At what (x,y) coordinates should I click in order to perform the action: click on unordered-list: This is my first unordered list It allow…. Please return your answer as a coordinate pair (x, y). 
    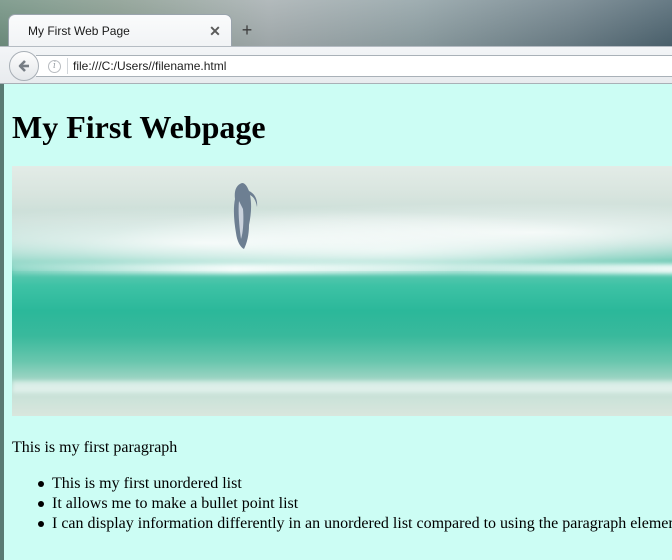
    Looking at the image, I should click on (355, 504).